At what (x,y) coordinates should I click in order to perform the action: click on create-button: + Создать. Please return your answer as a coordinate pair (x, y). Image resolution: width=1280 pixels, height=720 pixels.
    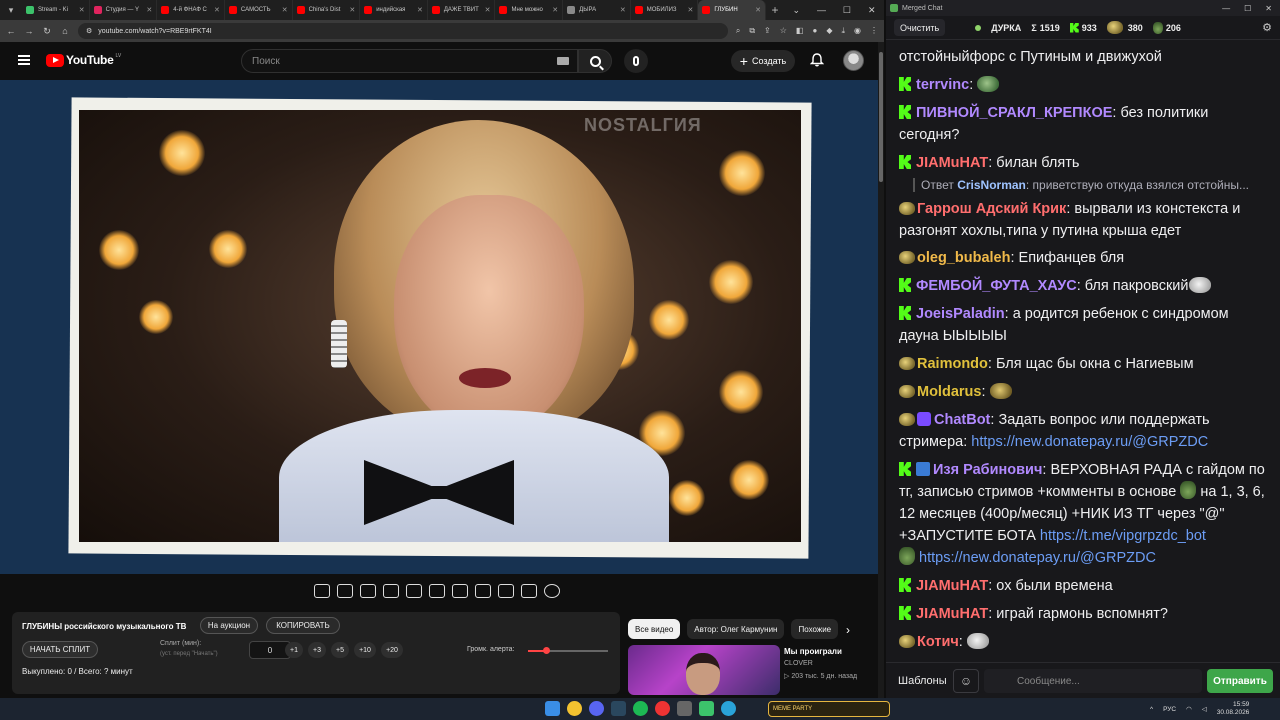
    Looking at the image, I should click on (763, 61).